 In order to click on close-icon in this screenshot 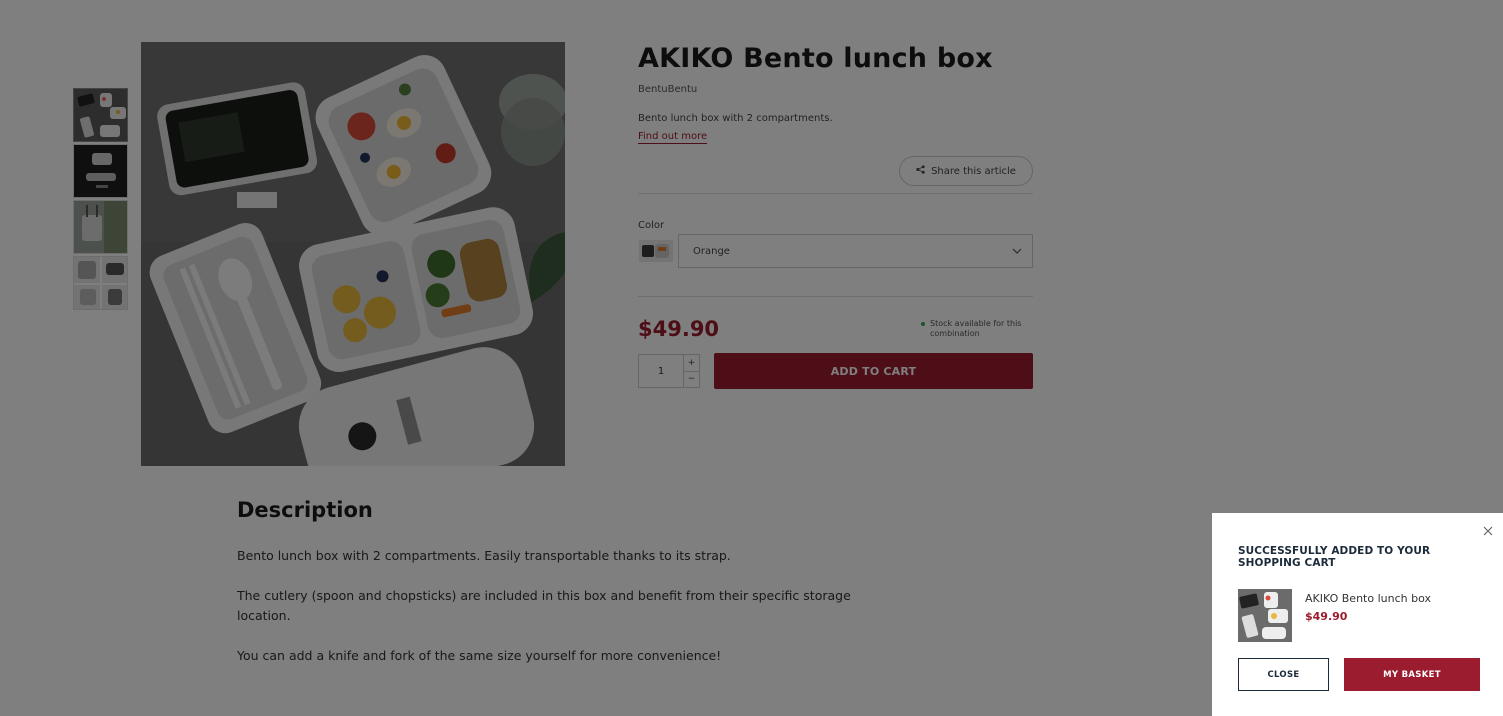, I will do `click(1488, 530)`.